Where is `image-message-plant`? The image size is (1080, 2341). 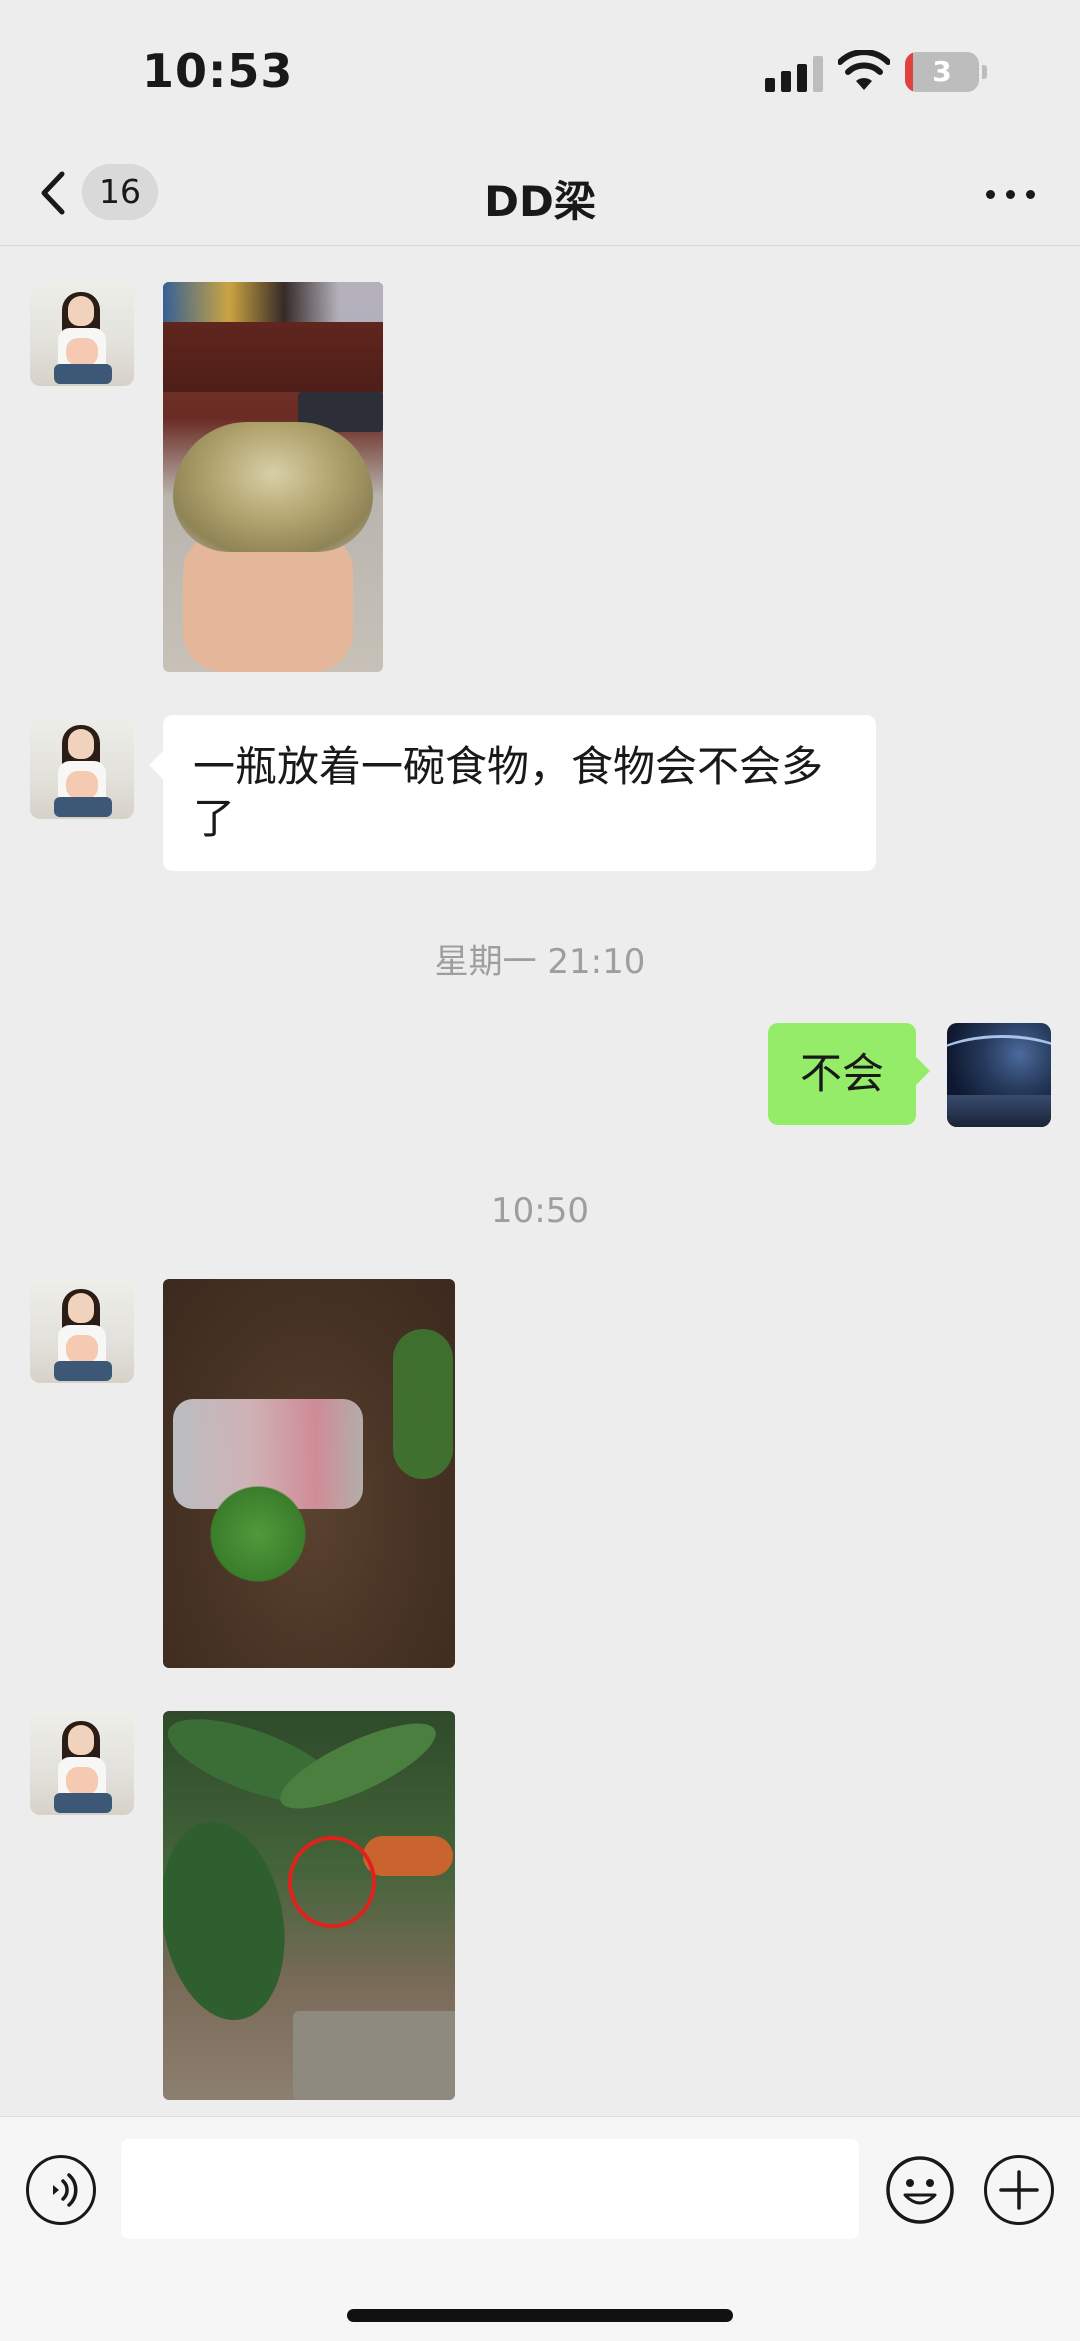
image-message-plant is located at coordinates (309, 1473).